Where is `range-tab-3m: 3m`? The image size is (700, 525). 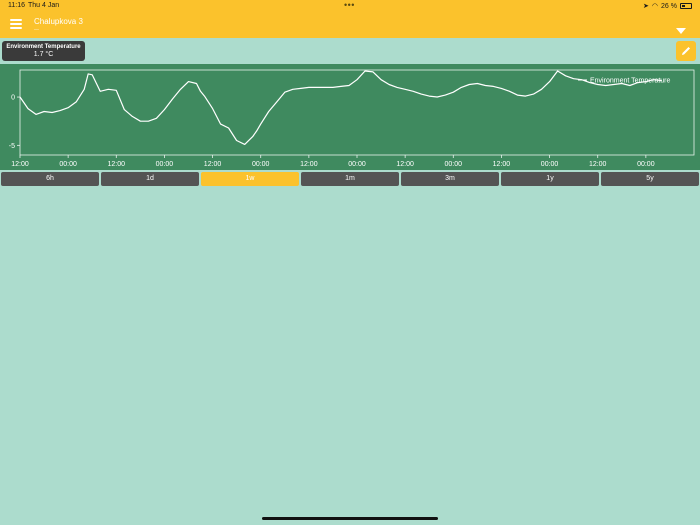
range-tab-3m: 3m is located at coordinates (450, 179).